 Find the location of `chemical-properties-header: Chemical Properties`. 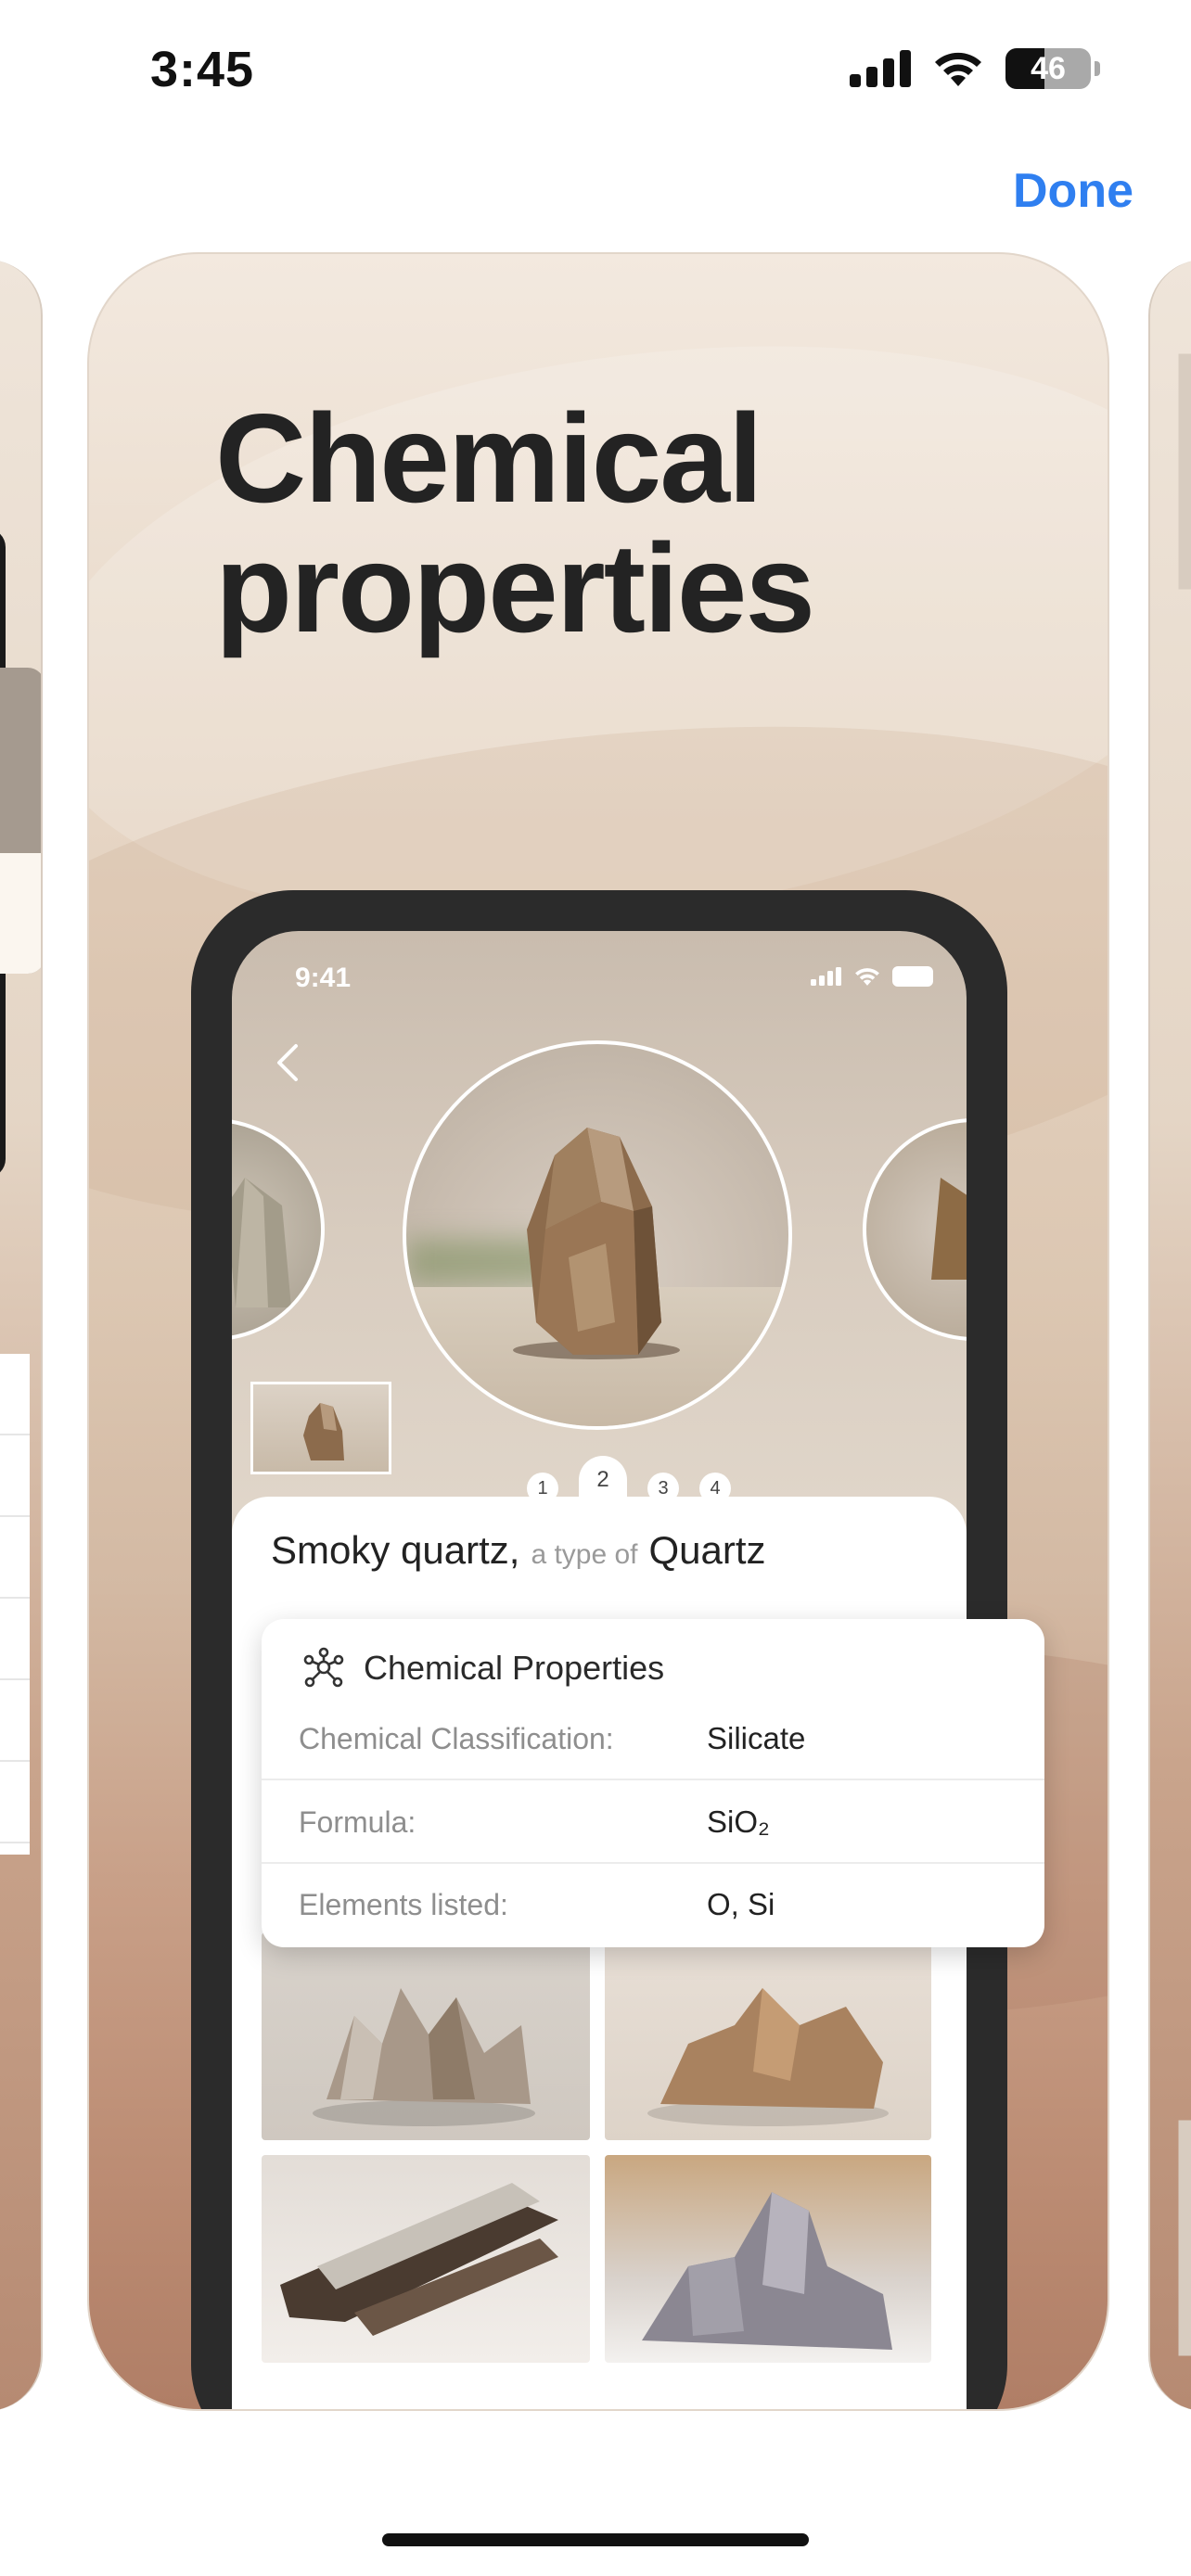

chemical-properties-header: Chemical Properties is located at coordinates (482, 1668).